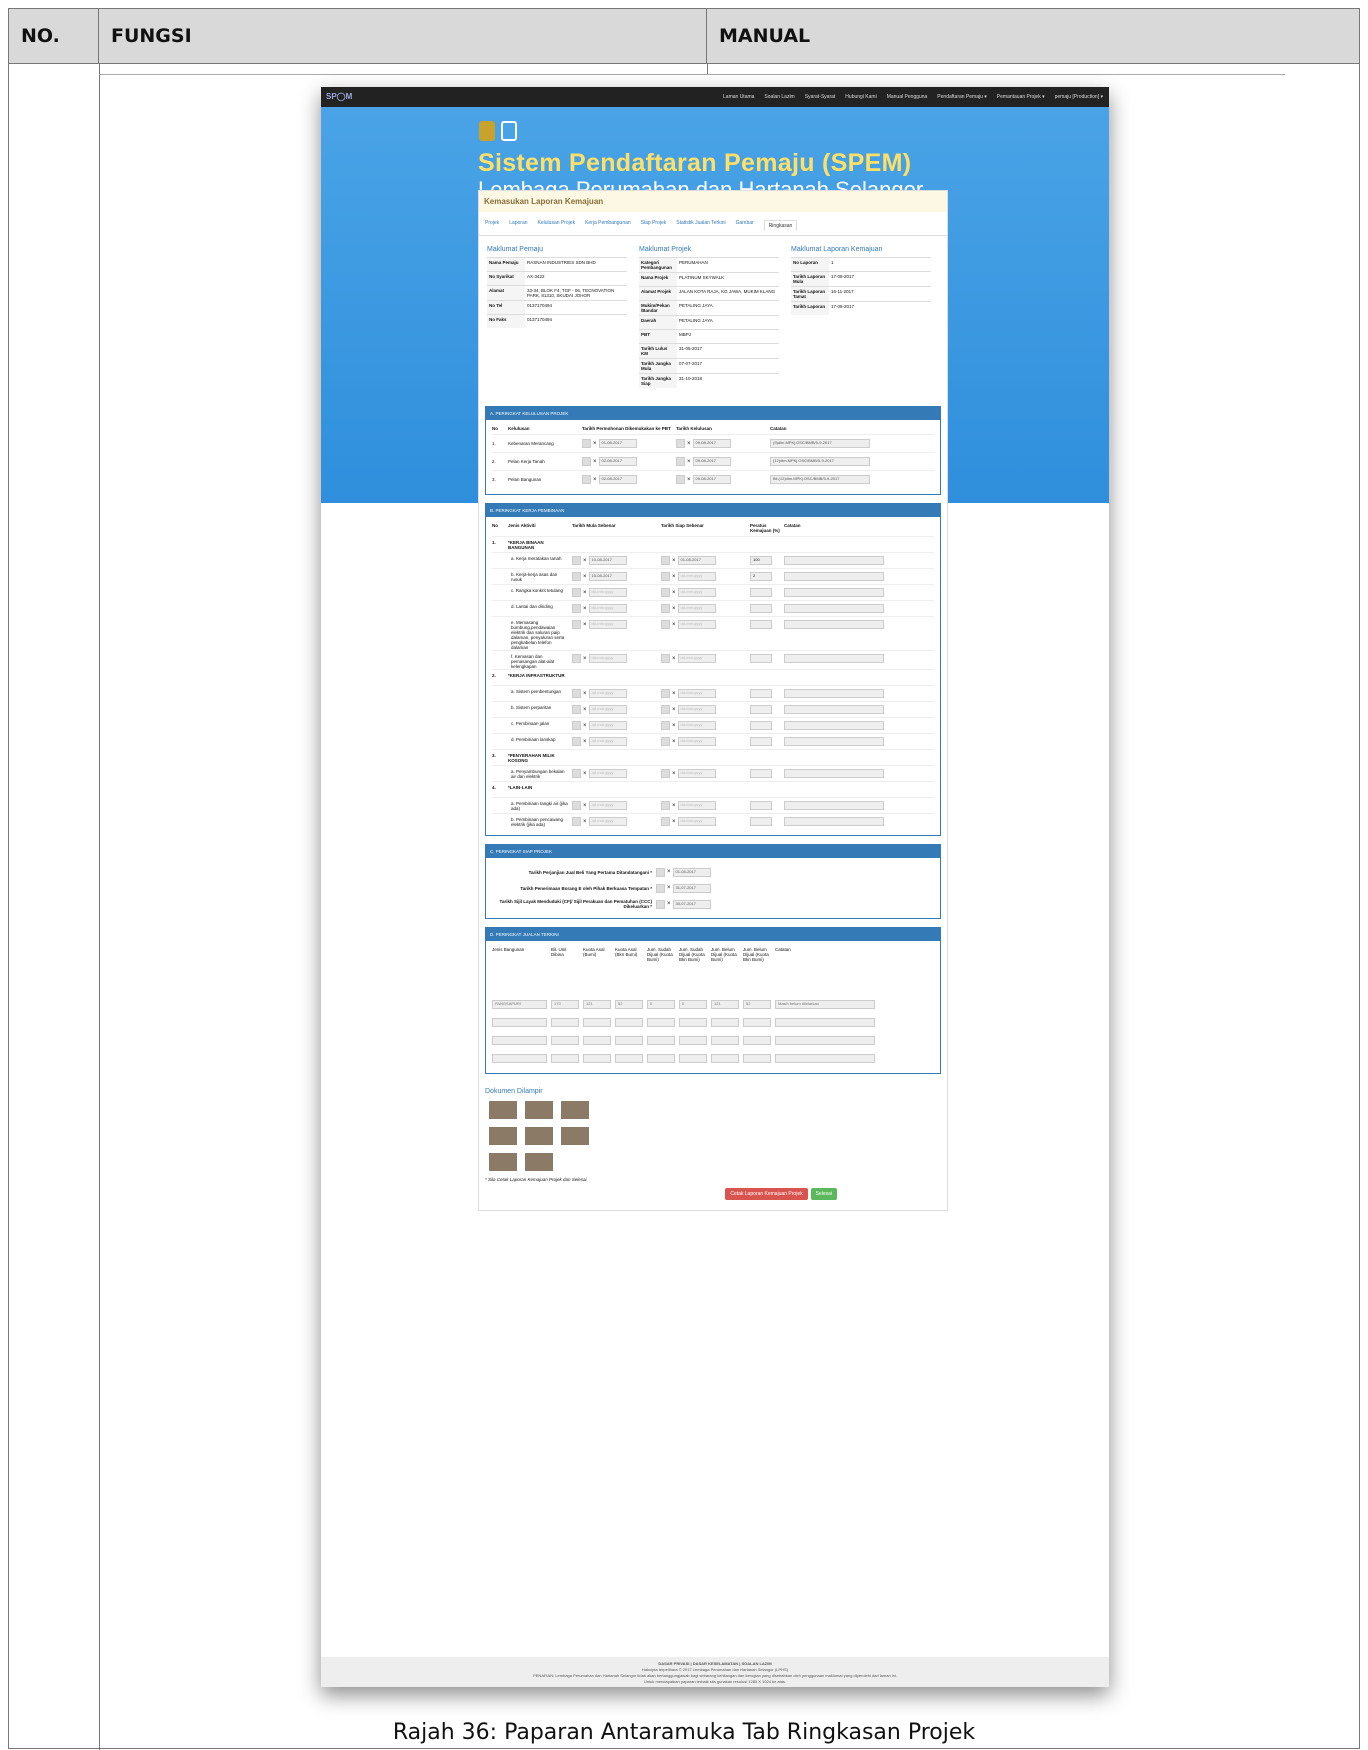 This screenshot has height=1750, width=1368. I want to click on percent-input: 2, so click(761, 576).